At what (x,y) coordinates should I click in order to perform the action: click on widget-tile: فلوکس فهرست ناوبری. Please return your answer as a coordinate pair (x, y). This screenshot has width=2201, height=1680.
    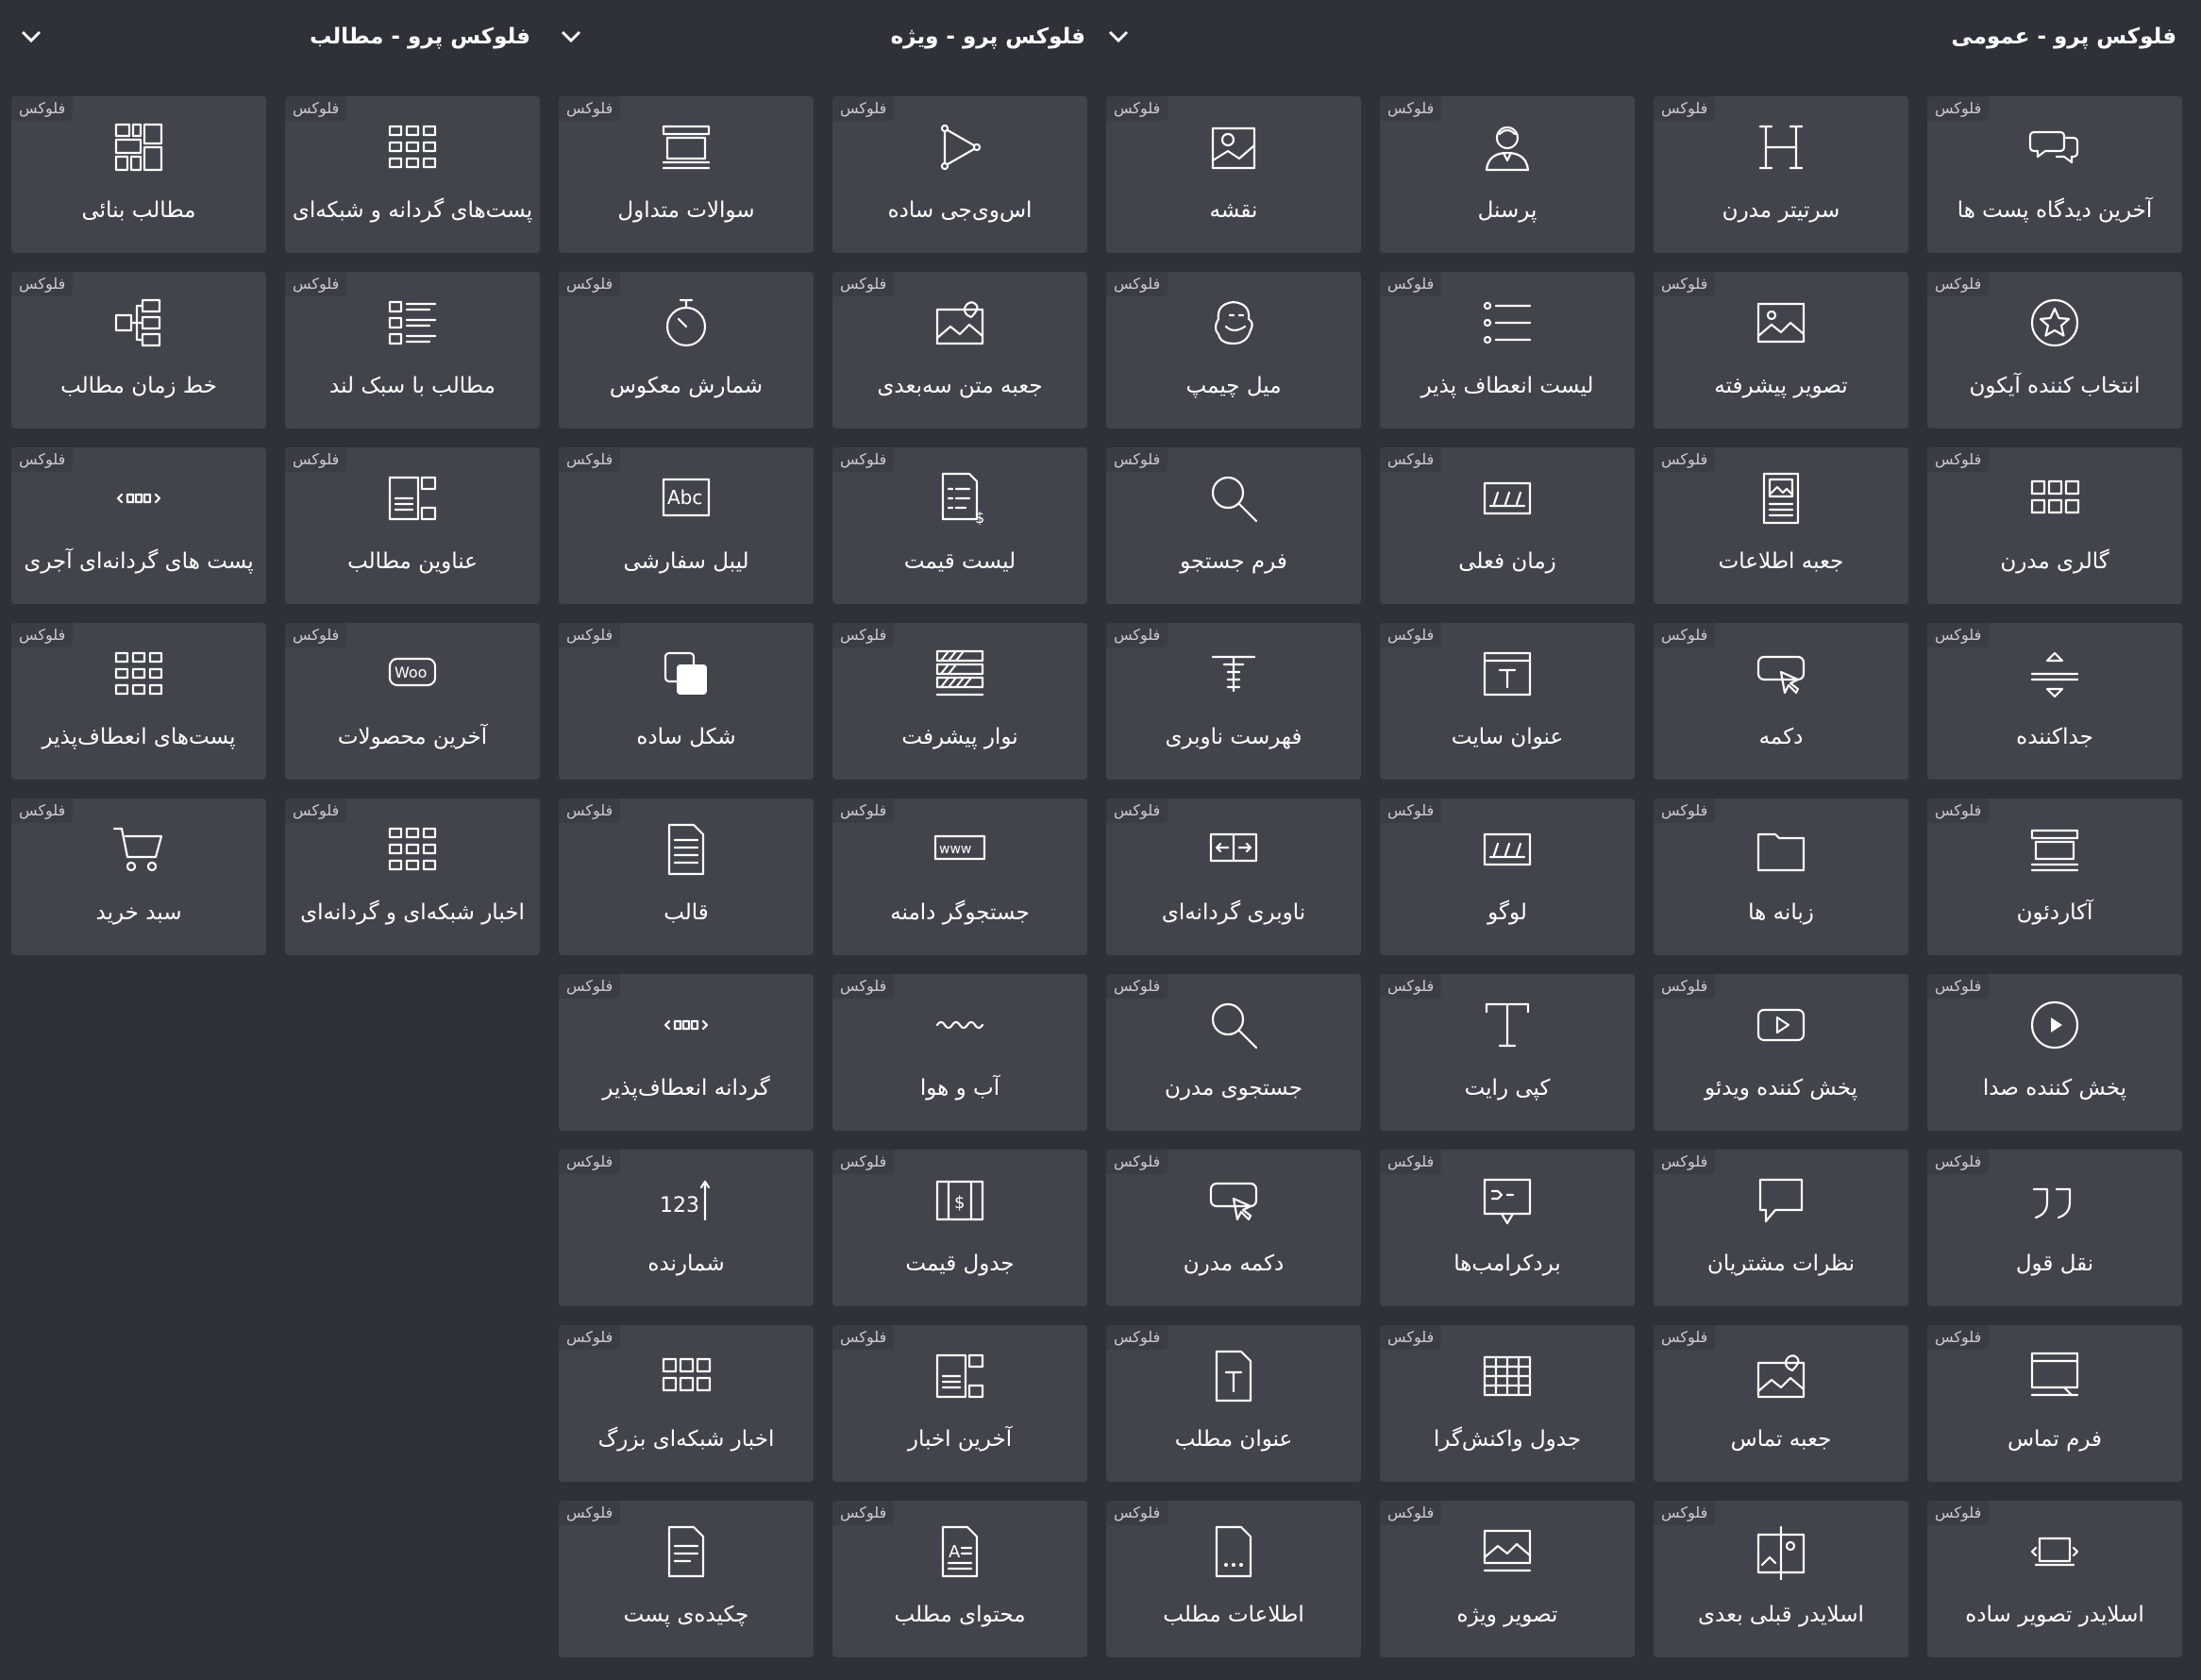
    Looking at the image, I should click on (1233, 701).